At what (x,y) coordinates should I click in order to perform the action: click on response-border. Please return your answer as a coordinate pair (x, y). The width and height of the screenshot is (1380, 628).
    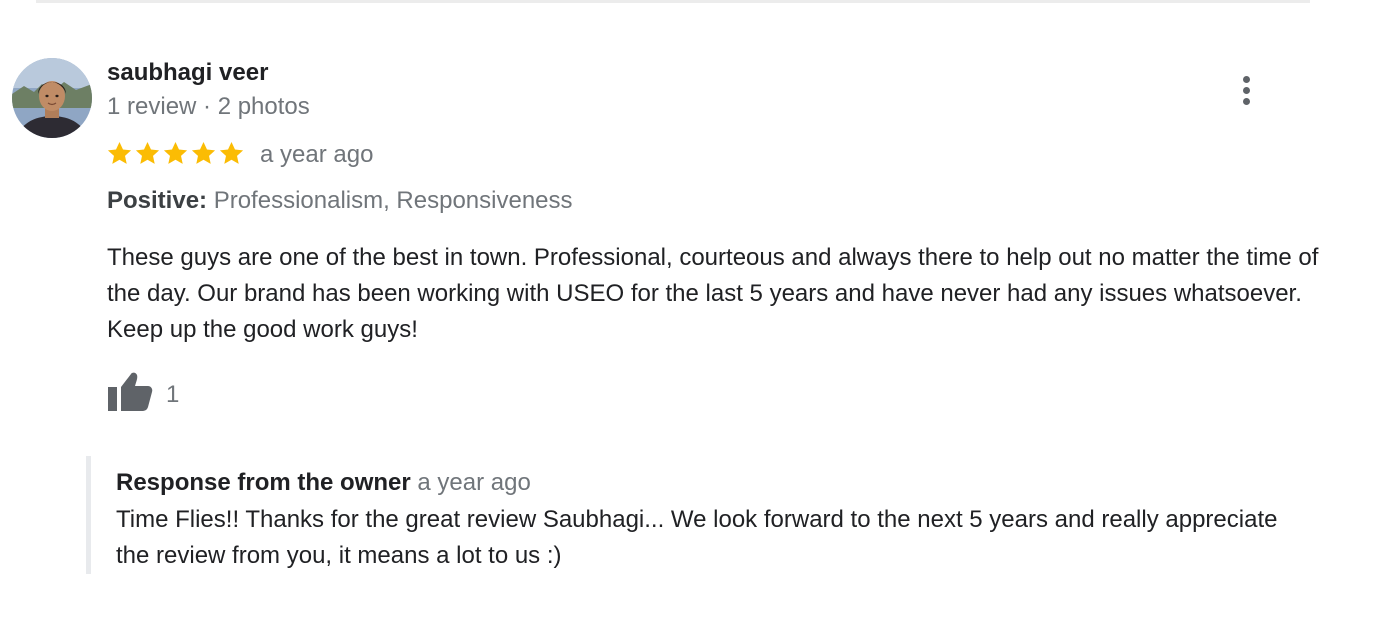
    Looking at the image, I should click on (88, 515).